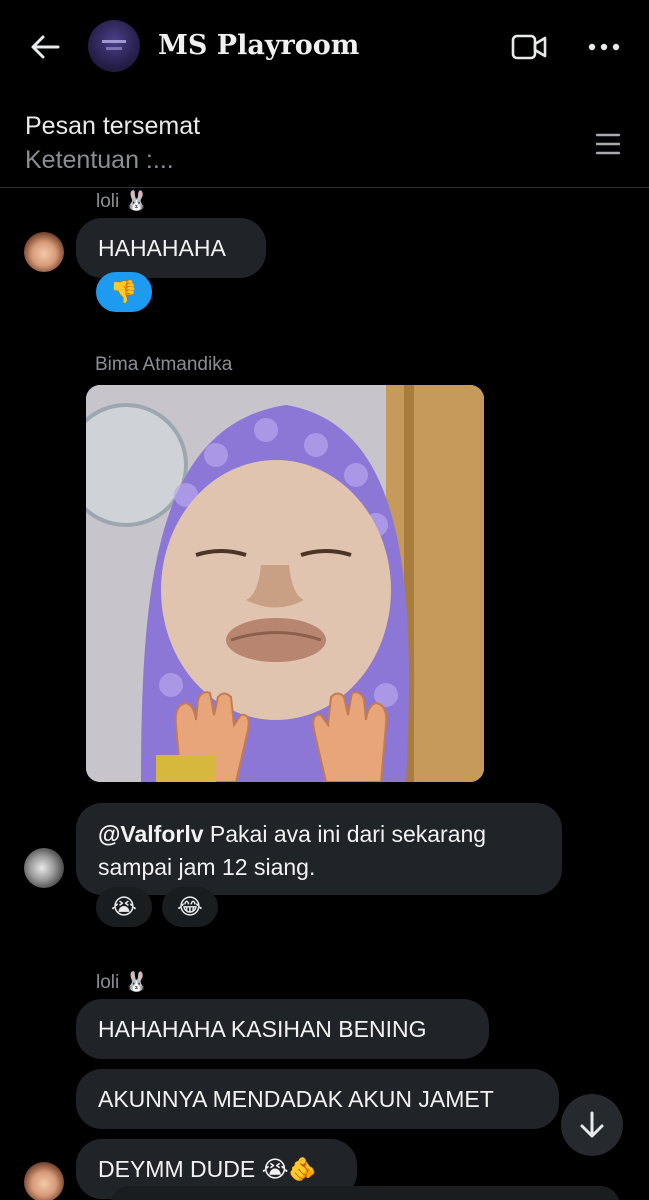  What do you see at coordinates (164, 364) in the screenshot?
I see `sender-name: Bima Atmandika` at bounding box center [164, 364].